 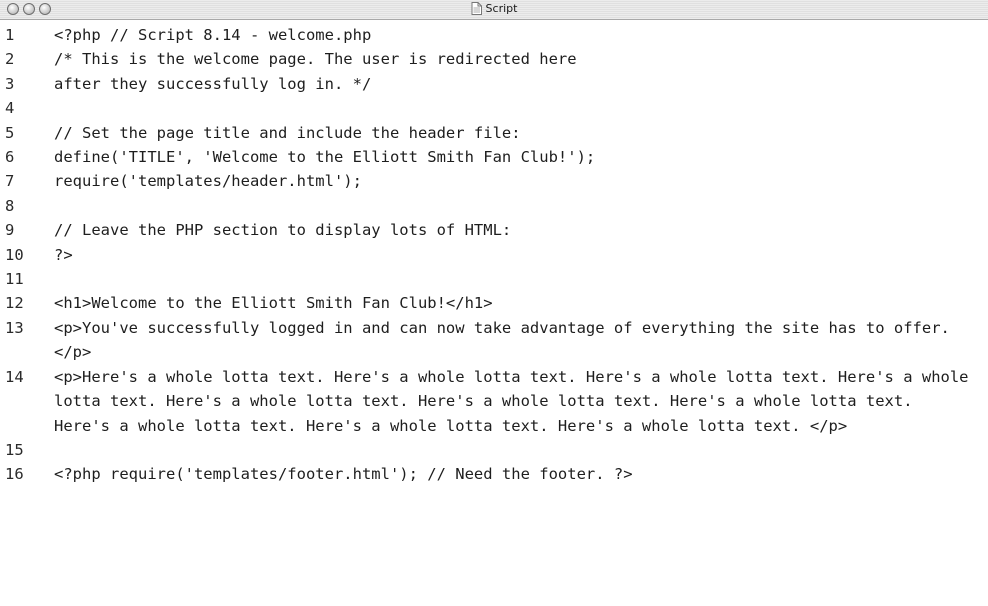 I want to click on line-number: 16, so click(x=14, y=474).